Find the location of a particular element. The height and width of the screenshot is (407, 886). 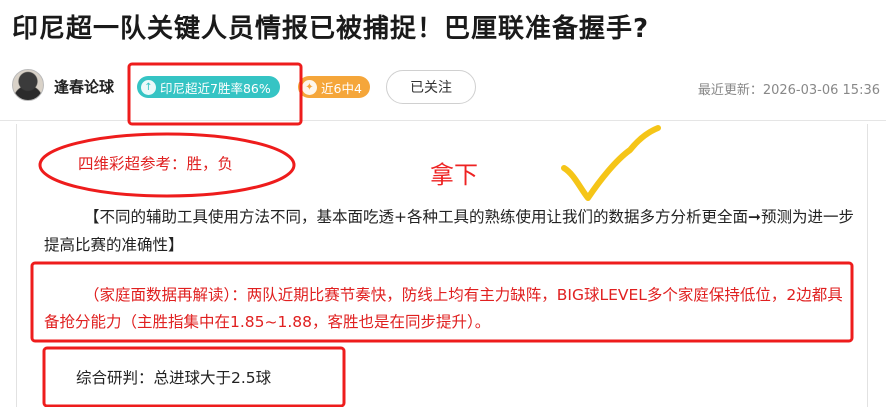

recent-record-badge: ✦ 近6中4 is located at coordinates (334, 87).